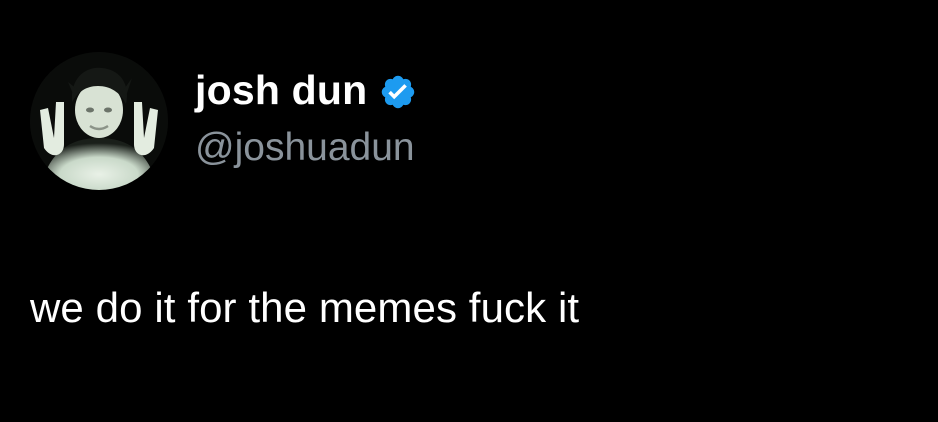  I want to click on display-name: josh dun, so click(281, 90).